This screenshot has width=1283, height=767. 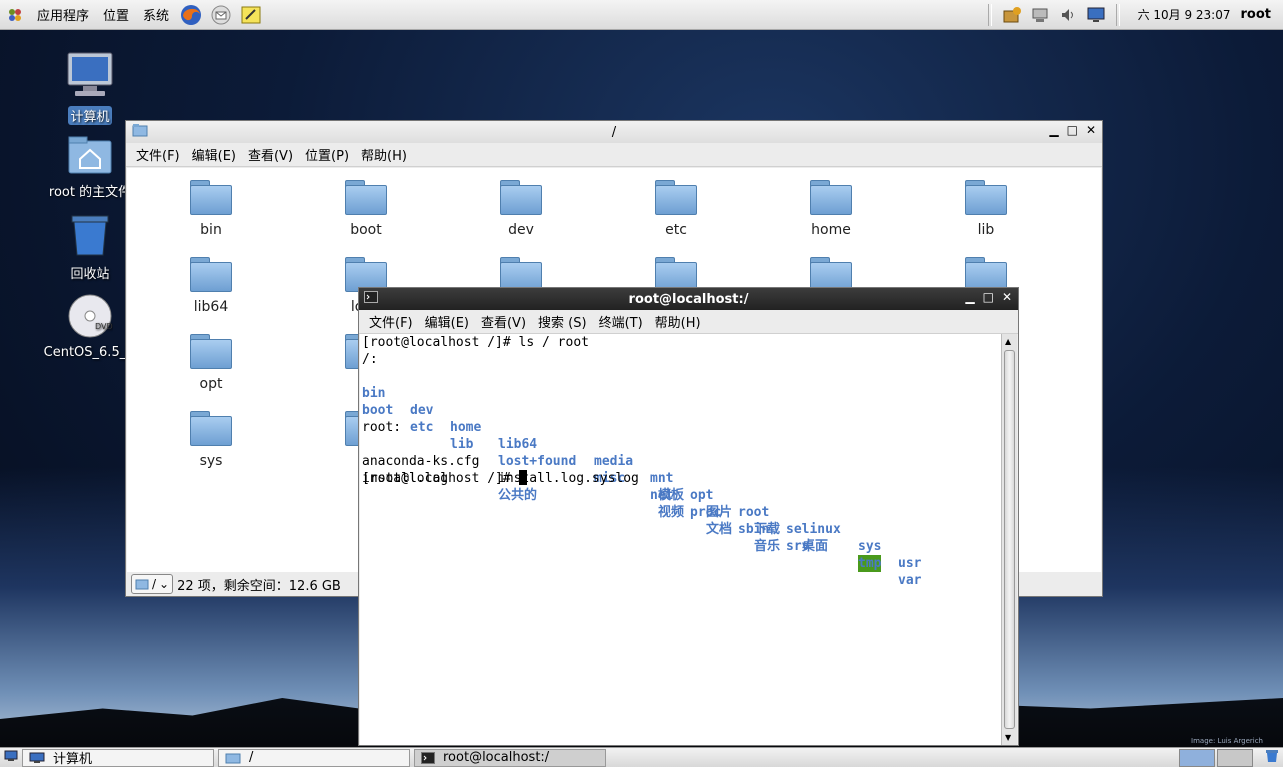 What do you see at coordinates (510, 757) in the screenshot?
I see `taskbar-item-terminal: root@localhost:/` at bounding box center [510, 757].